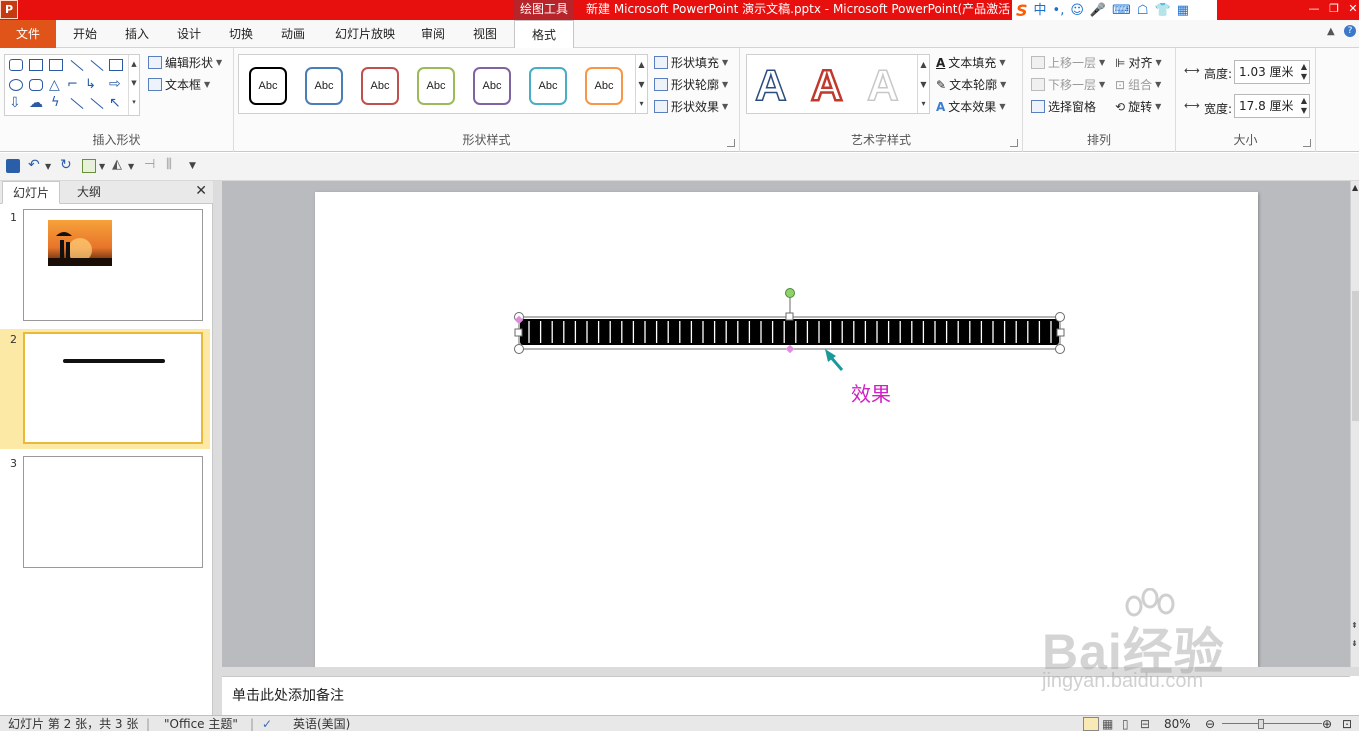  Describe the element at coordinates (321, 723) in the screenshot. I see `language-indicator: 英语(美国)` at that location.